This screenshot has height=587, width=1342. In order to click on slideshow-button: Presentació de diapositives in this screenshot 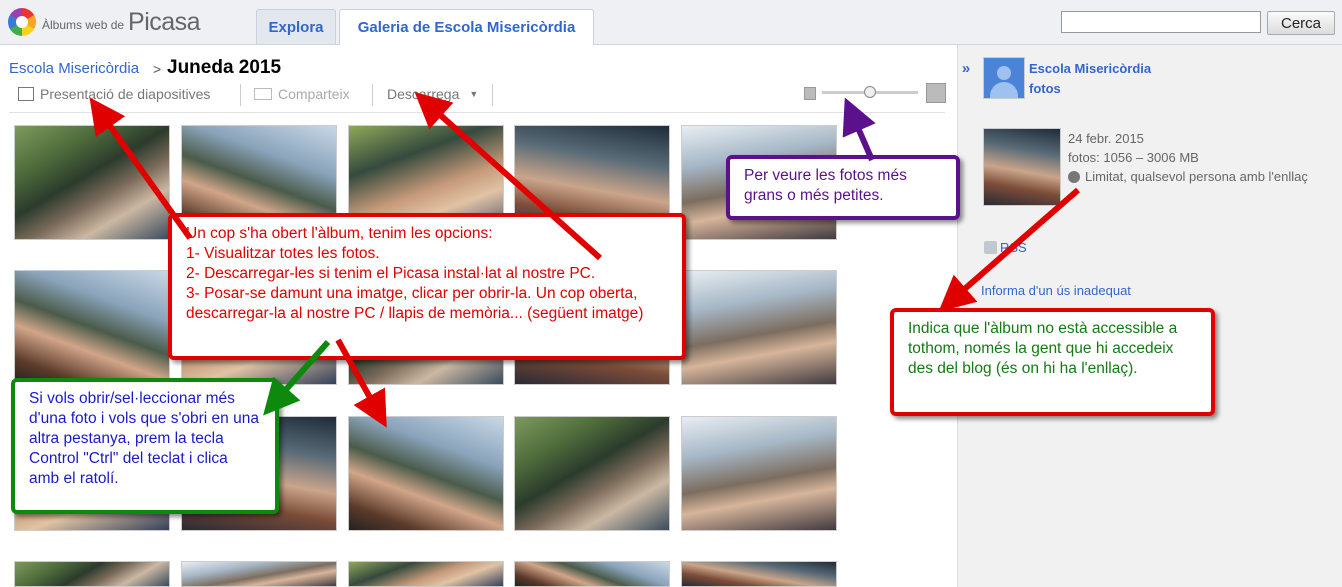, I will do `click(114, 94)`.